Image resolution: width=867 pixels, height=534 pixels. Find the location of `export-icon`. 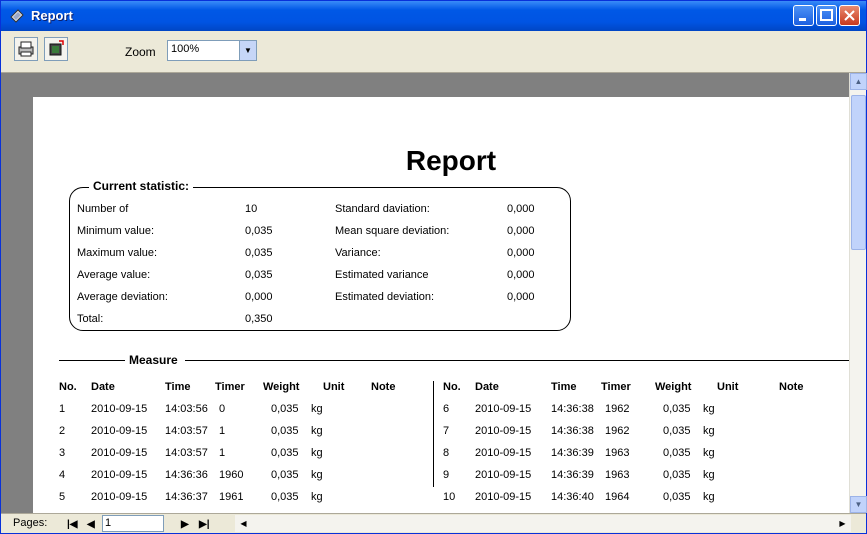

export-icon is located at coordinates (56, 48).